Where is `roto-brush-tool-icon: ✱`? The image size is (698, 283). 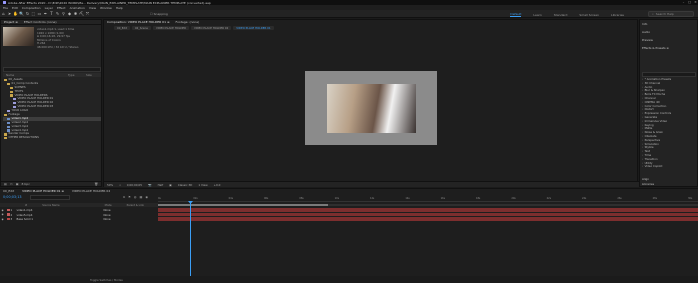
roto-brush-tool-icon: ✱ is located at coordinates (75, 13).